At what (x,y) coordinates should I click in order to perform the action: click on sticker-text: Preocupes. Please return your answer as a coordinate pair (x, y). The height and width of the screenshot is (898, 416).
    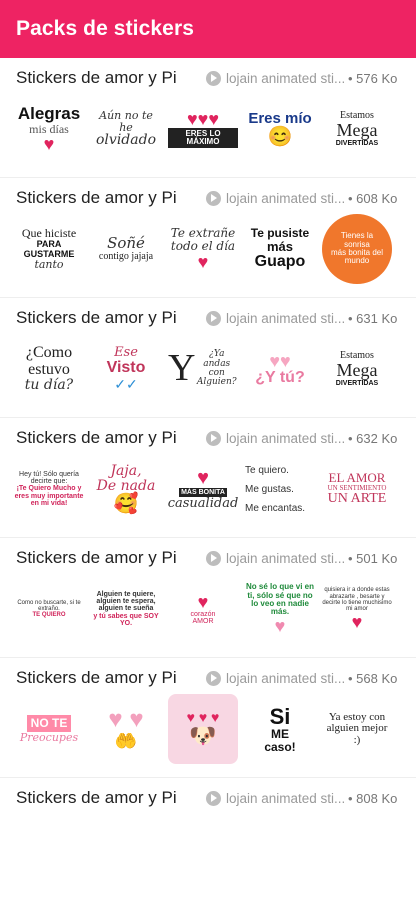
    Looking at the image, I should click on (49, 737).